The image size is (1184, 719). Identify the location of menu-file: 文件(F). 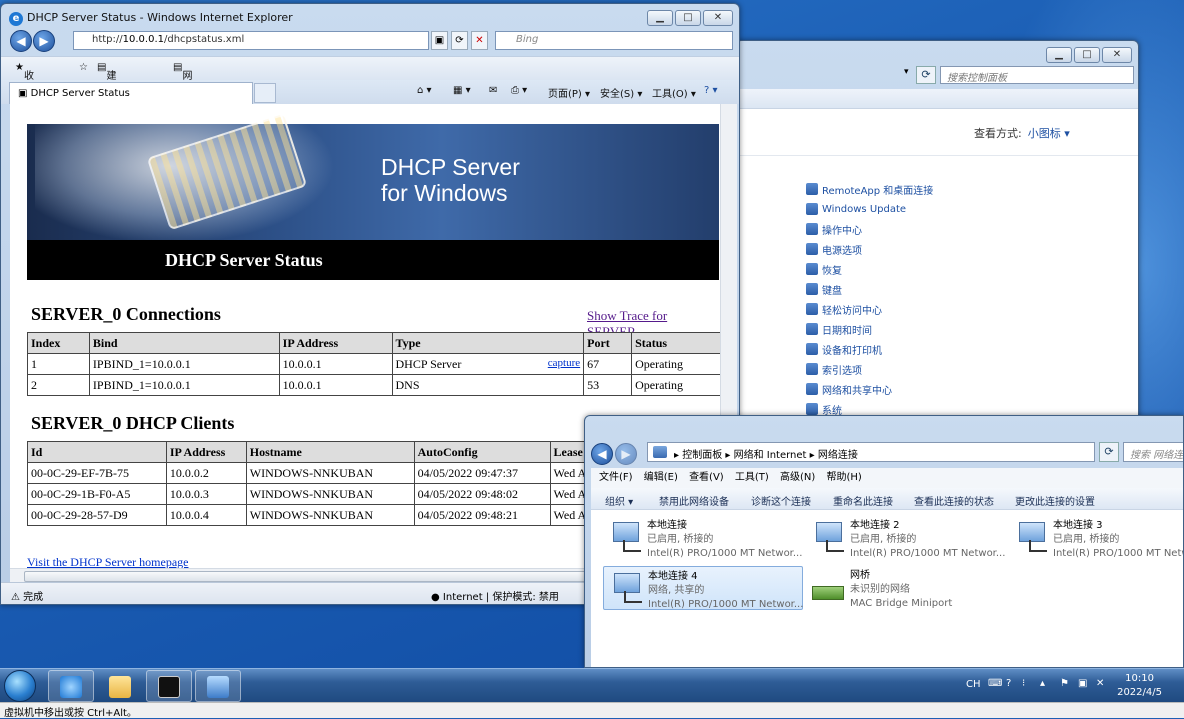
(616, 477).